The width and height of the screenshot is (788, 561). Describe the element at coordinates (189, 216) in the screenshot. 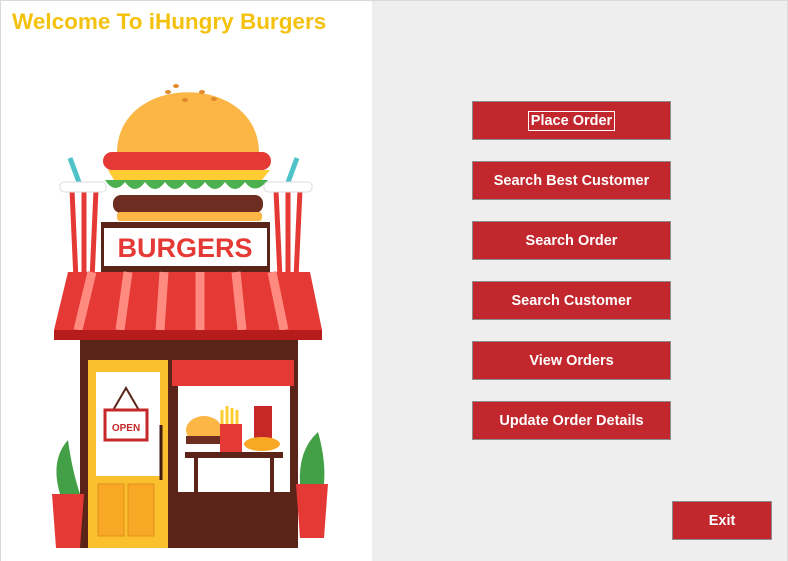

I see `burger-bottom-bun` at that location.